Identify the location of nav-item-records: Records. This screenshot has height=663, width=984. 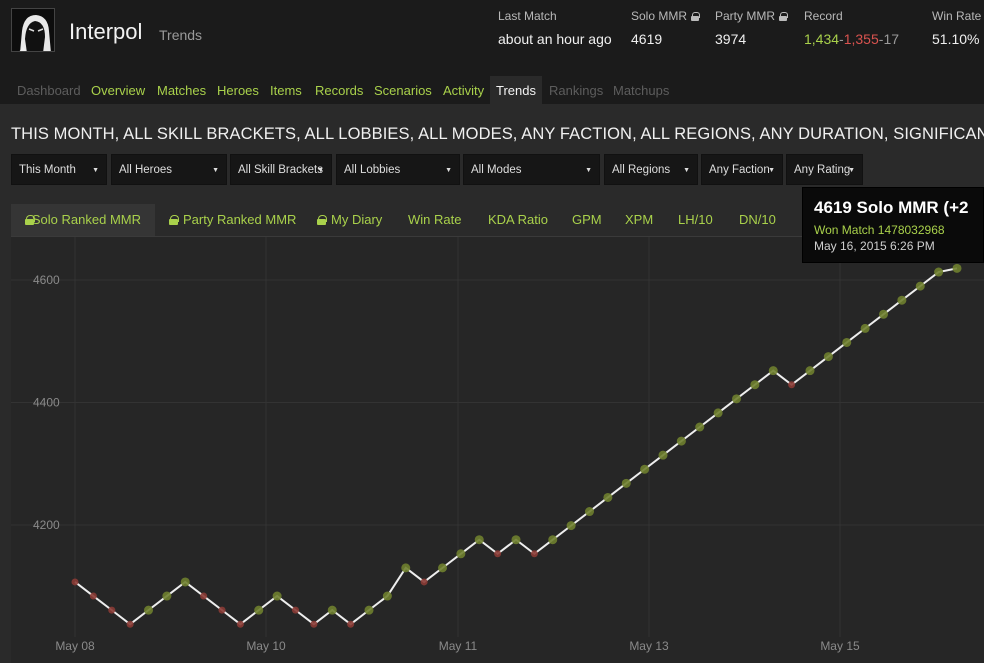
(339, 90).